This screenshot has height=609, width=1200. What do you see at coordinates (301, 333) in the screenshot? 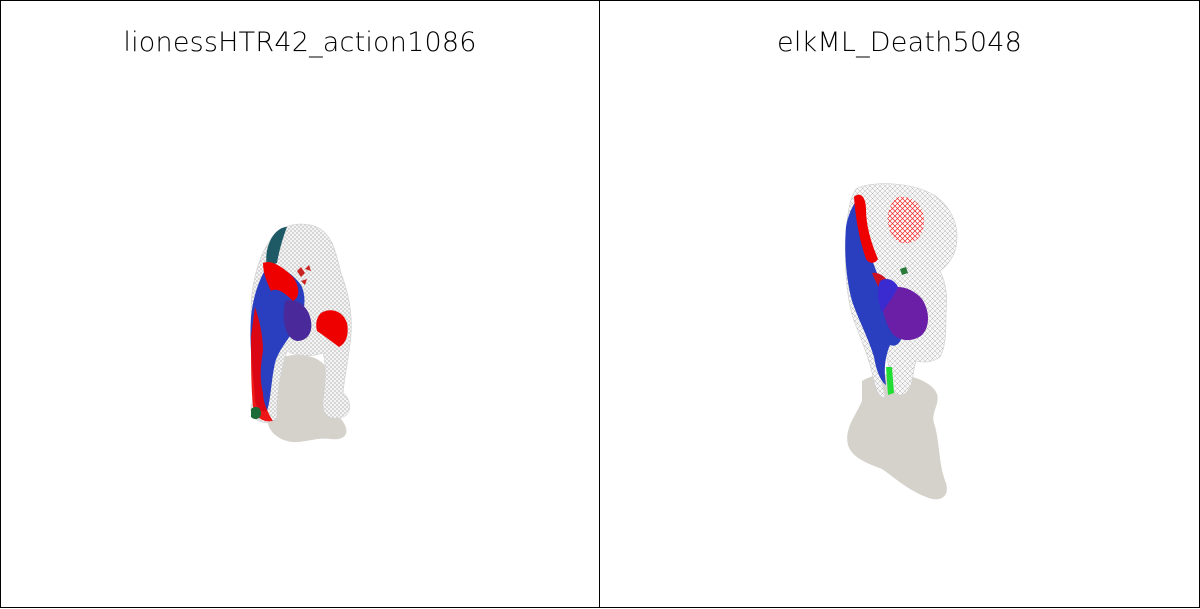
I see `lioness-mesh-render` at bounding box center [301, 333].